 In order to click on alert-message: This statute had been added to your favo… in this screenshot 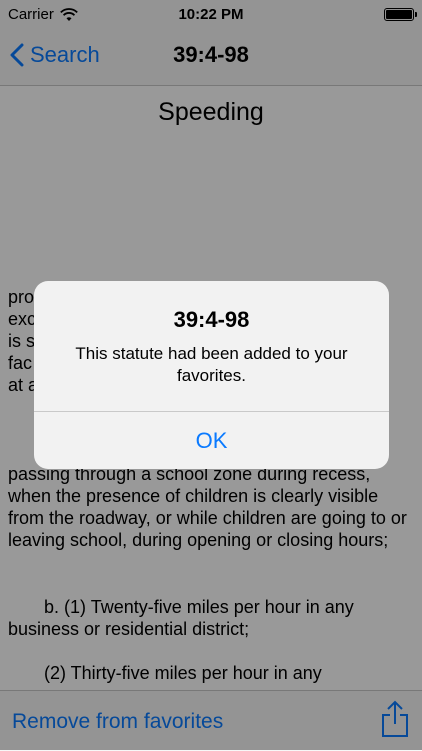, I will do `click(211, 364)`.